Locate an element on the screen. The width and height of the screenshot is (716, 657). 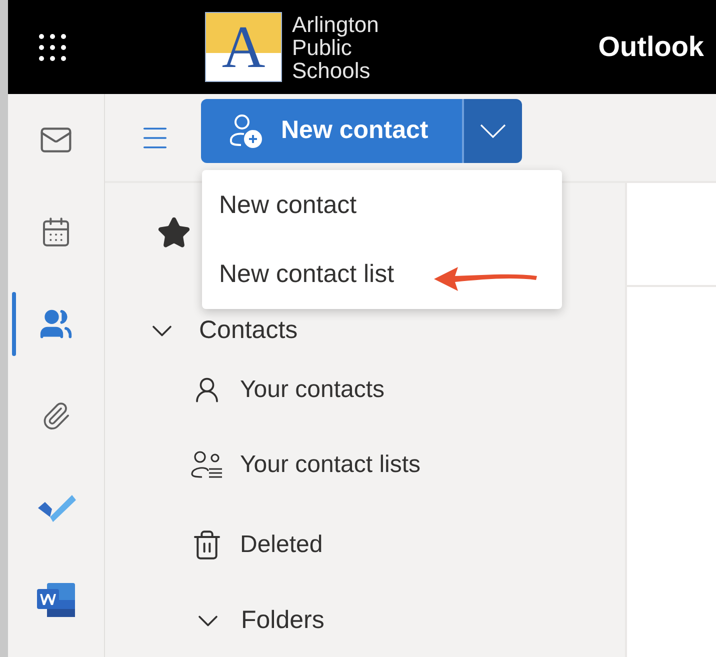
word-icon is located at coordinates (56, 600).